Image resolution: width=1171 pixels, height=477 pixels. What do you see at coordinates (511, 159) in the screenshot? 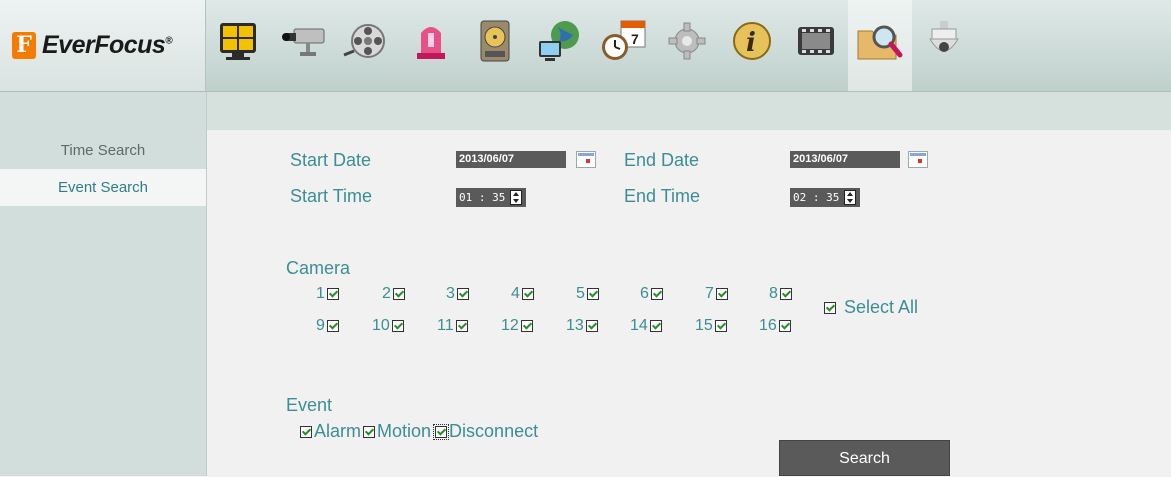
I see `start-date-field: 2013/06/07` at bounding box center [511, 159].